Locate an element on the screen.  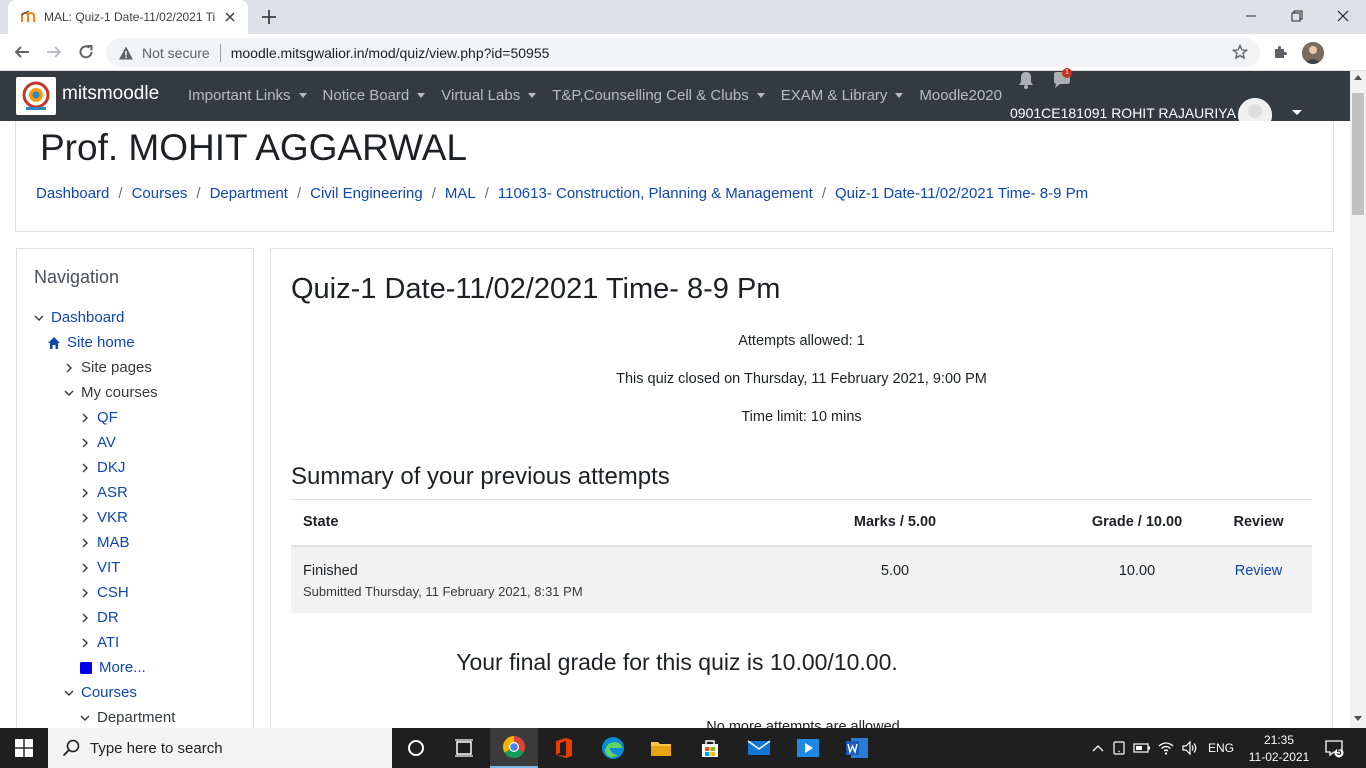
taskbar-clock: 21:35 11-02-2021 is located at coordinates (1279, 749).